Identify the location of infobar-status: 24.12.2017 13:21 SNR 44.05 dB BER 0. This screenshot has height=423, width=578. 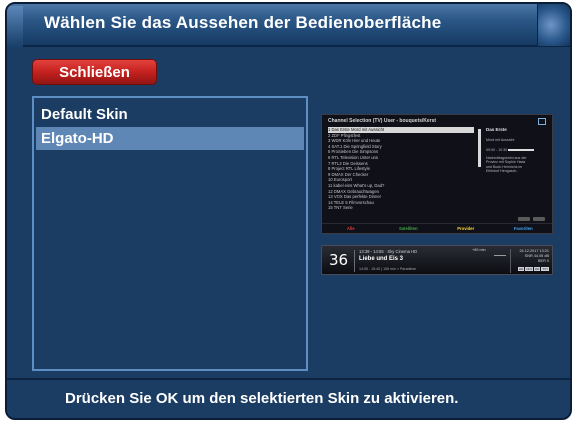
(529, 256).